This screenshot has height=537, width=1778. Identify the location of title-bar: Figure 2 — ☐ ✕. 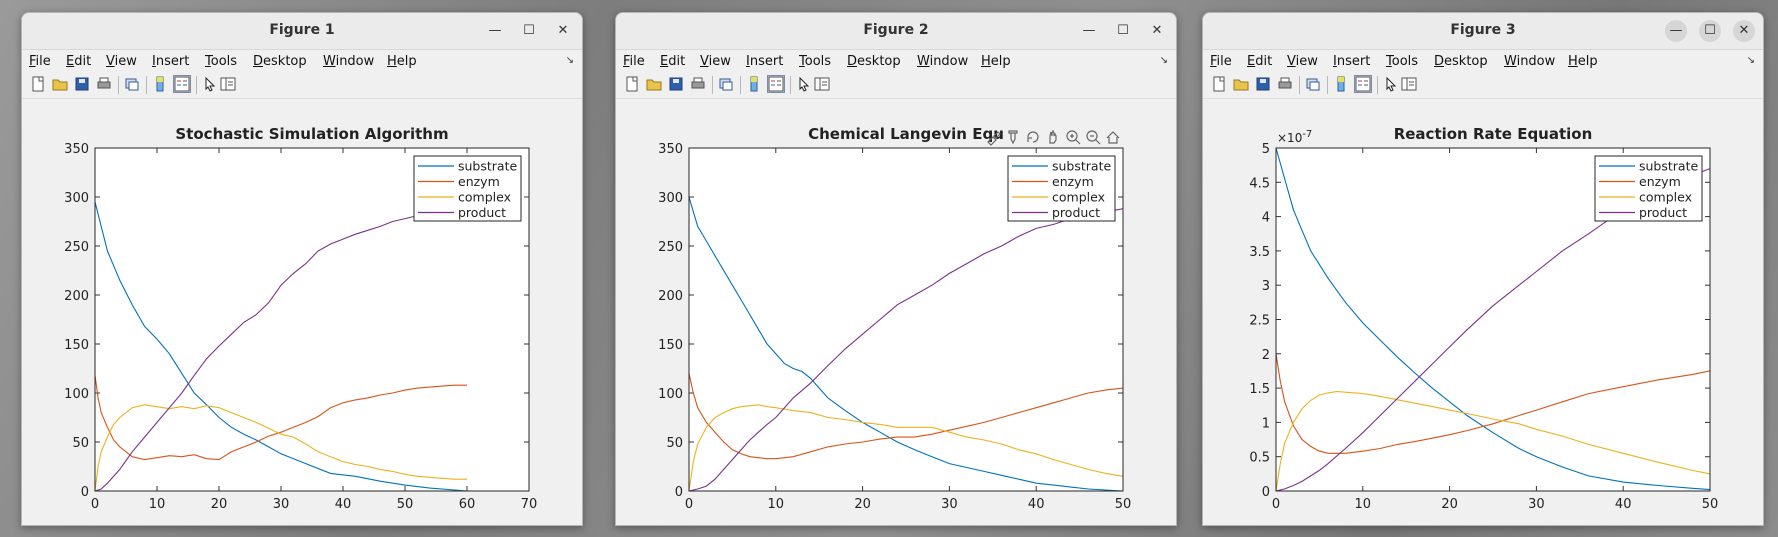
(896, 31).